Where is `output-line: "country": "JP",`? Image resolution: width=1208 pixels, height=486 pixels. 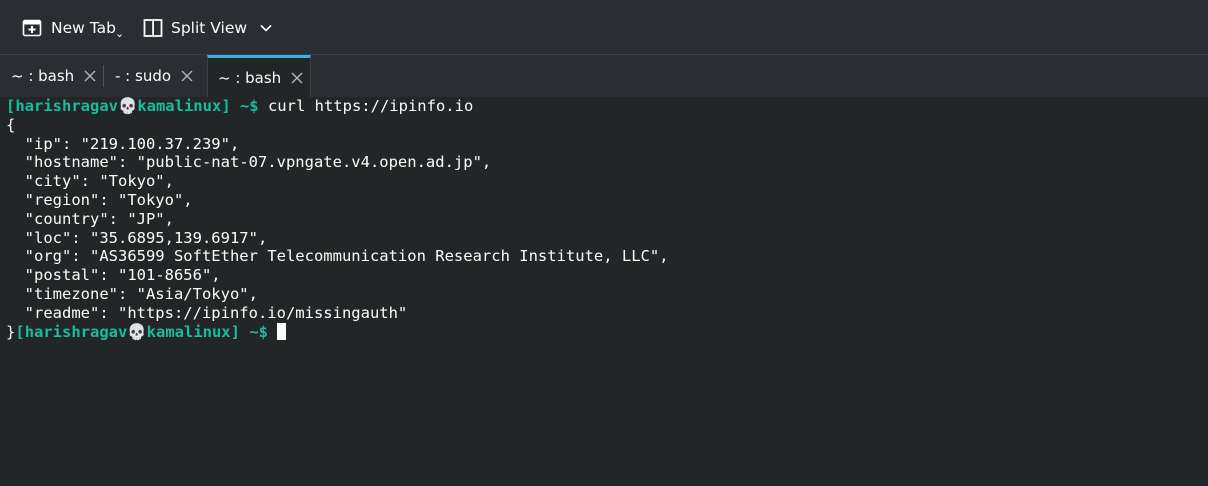
output-line: "country": "JP", is located at coordinates (90, 218).